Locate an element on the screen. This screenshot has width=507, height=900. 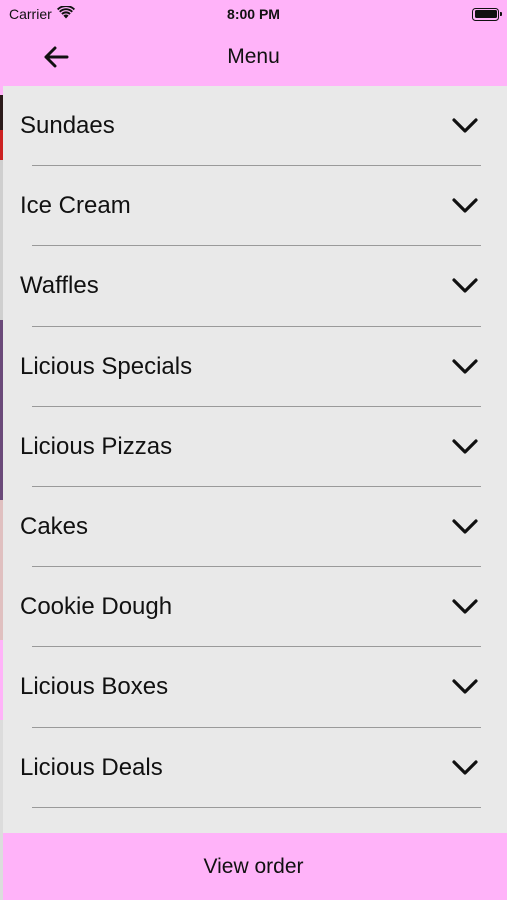
menu-item-licious-specials: Licious Specials is located at coordinates (255, 367).